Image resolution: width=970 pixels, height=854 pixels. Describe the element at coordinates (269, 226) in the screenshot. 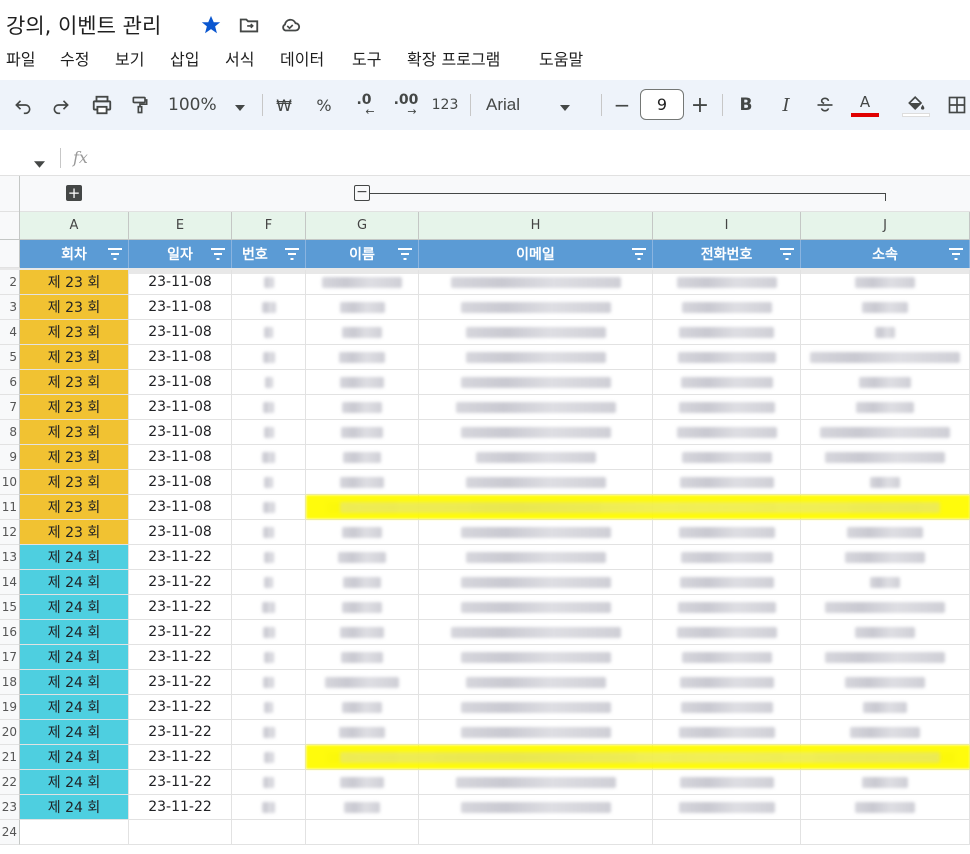

I see `column-header-f: F` at that location.